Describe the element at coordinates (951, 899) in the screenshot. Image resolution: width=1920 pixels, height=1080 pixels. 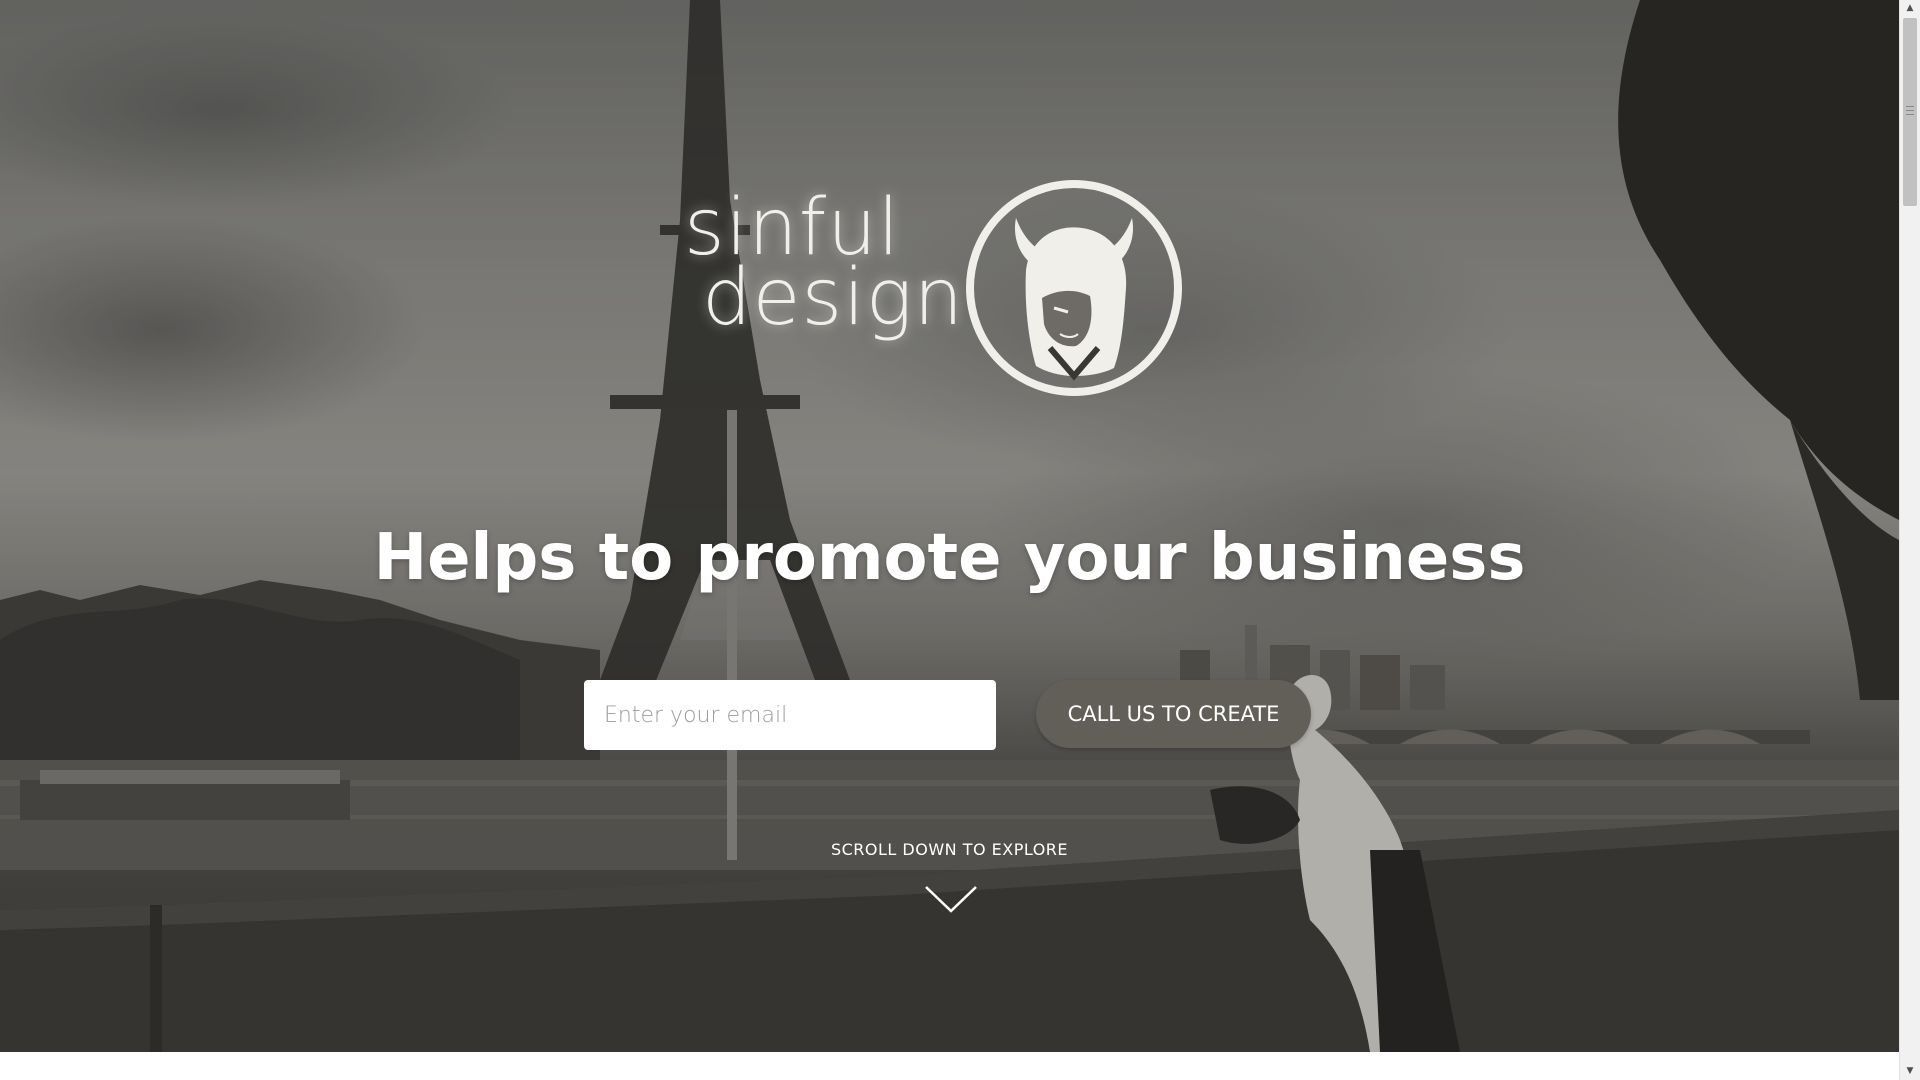
I see `chevron-down-icon` at that location.